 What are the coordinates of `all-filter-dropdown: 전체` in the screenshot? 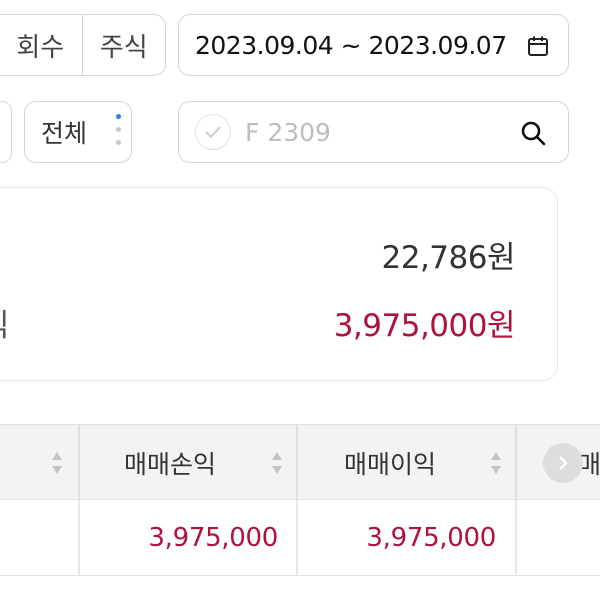 It's located at (78, 132).